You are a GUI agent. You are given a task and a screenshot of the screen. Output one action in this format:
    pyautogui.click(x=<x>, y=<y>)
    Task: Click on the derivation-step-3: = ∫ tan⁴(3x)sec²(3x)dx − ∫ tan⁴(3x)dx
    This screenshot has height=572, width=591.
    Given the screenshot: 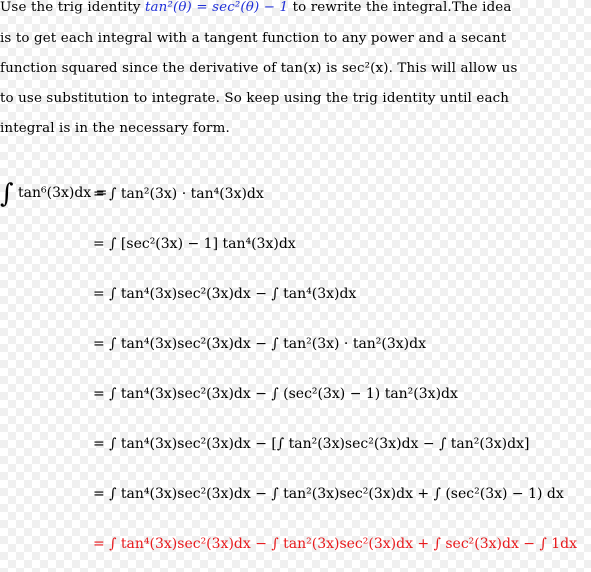 What is the action you would take?
    pyautogui.click(x=225, y=294)
    